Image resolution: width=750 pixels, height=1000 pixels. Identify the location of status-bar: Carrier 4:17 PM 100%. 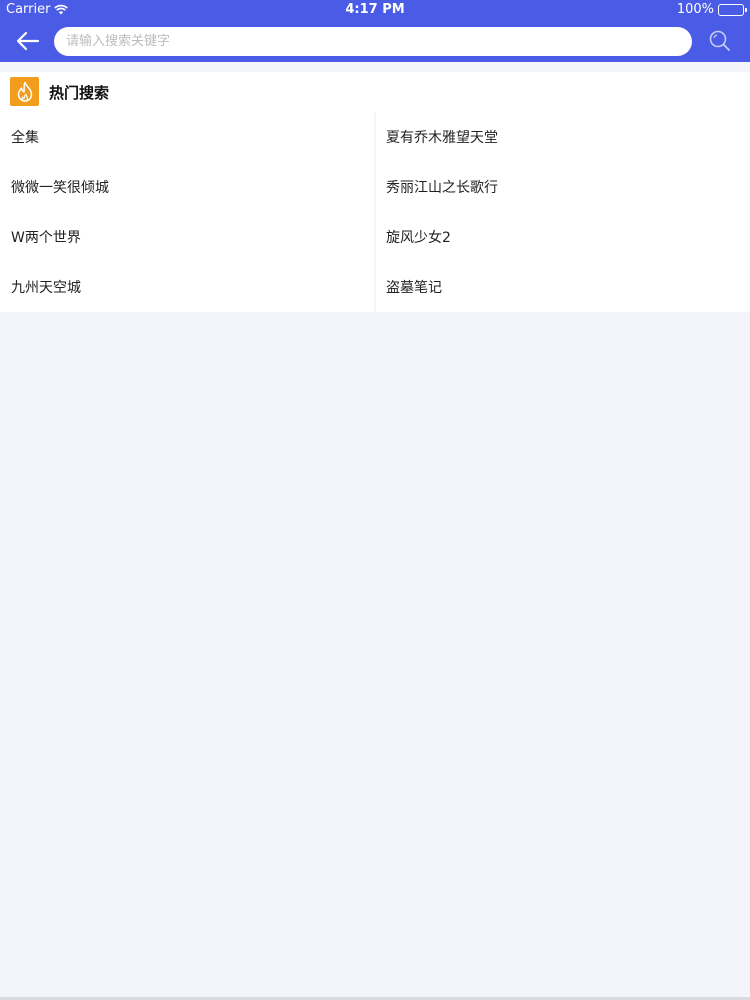
(375, 10).